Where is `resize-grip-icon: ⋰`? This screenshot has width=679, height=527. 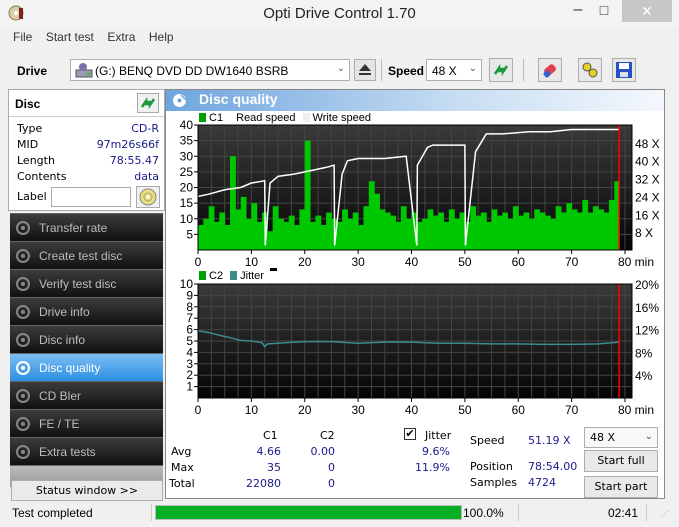 resize-grip-icon: ⋰ is located at coordinates (665, 513).